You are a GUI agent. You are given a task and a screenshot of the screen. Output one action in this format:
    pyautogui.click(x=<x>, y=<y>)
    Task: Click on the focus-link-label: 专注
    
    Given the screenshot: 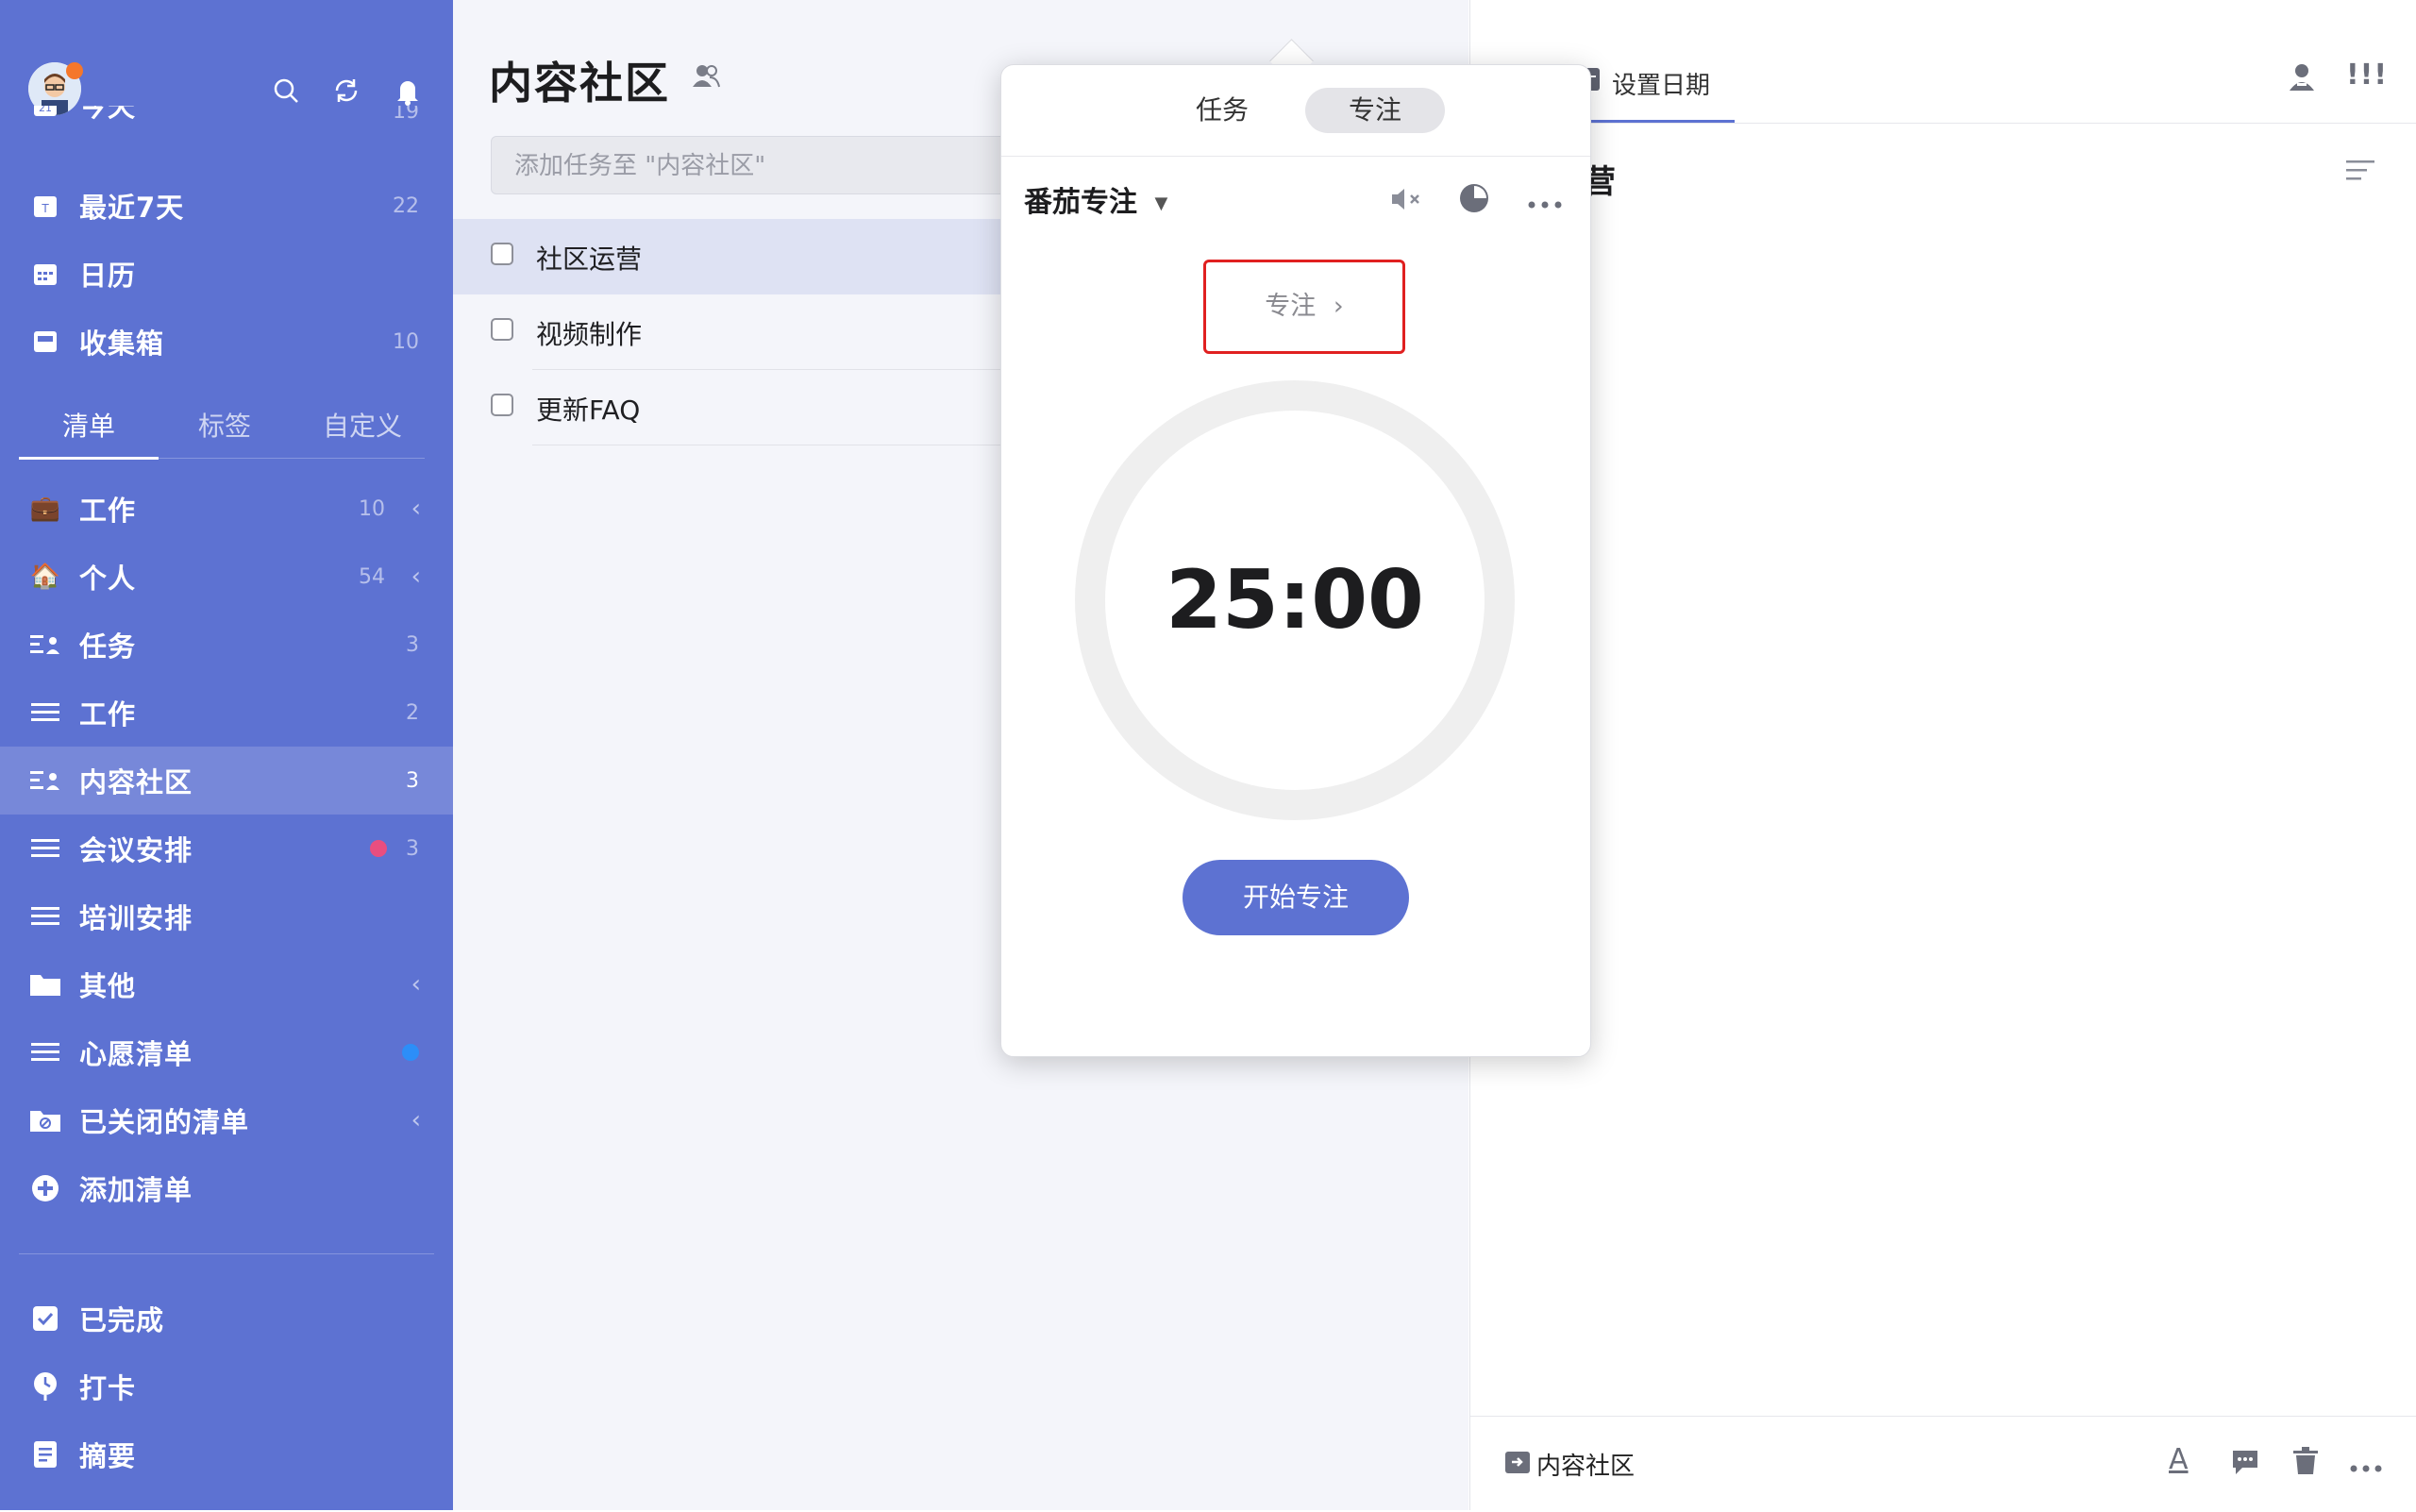 What is the action you would take?
    pyautogui.click(x=1291, y=306)
    